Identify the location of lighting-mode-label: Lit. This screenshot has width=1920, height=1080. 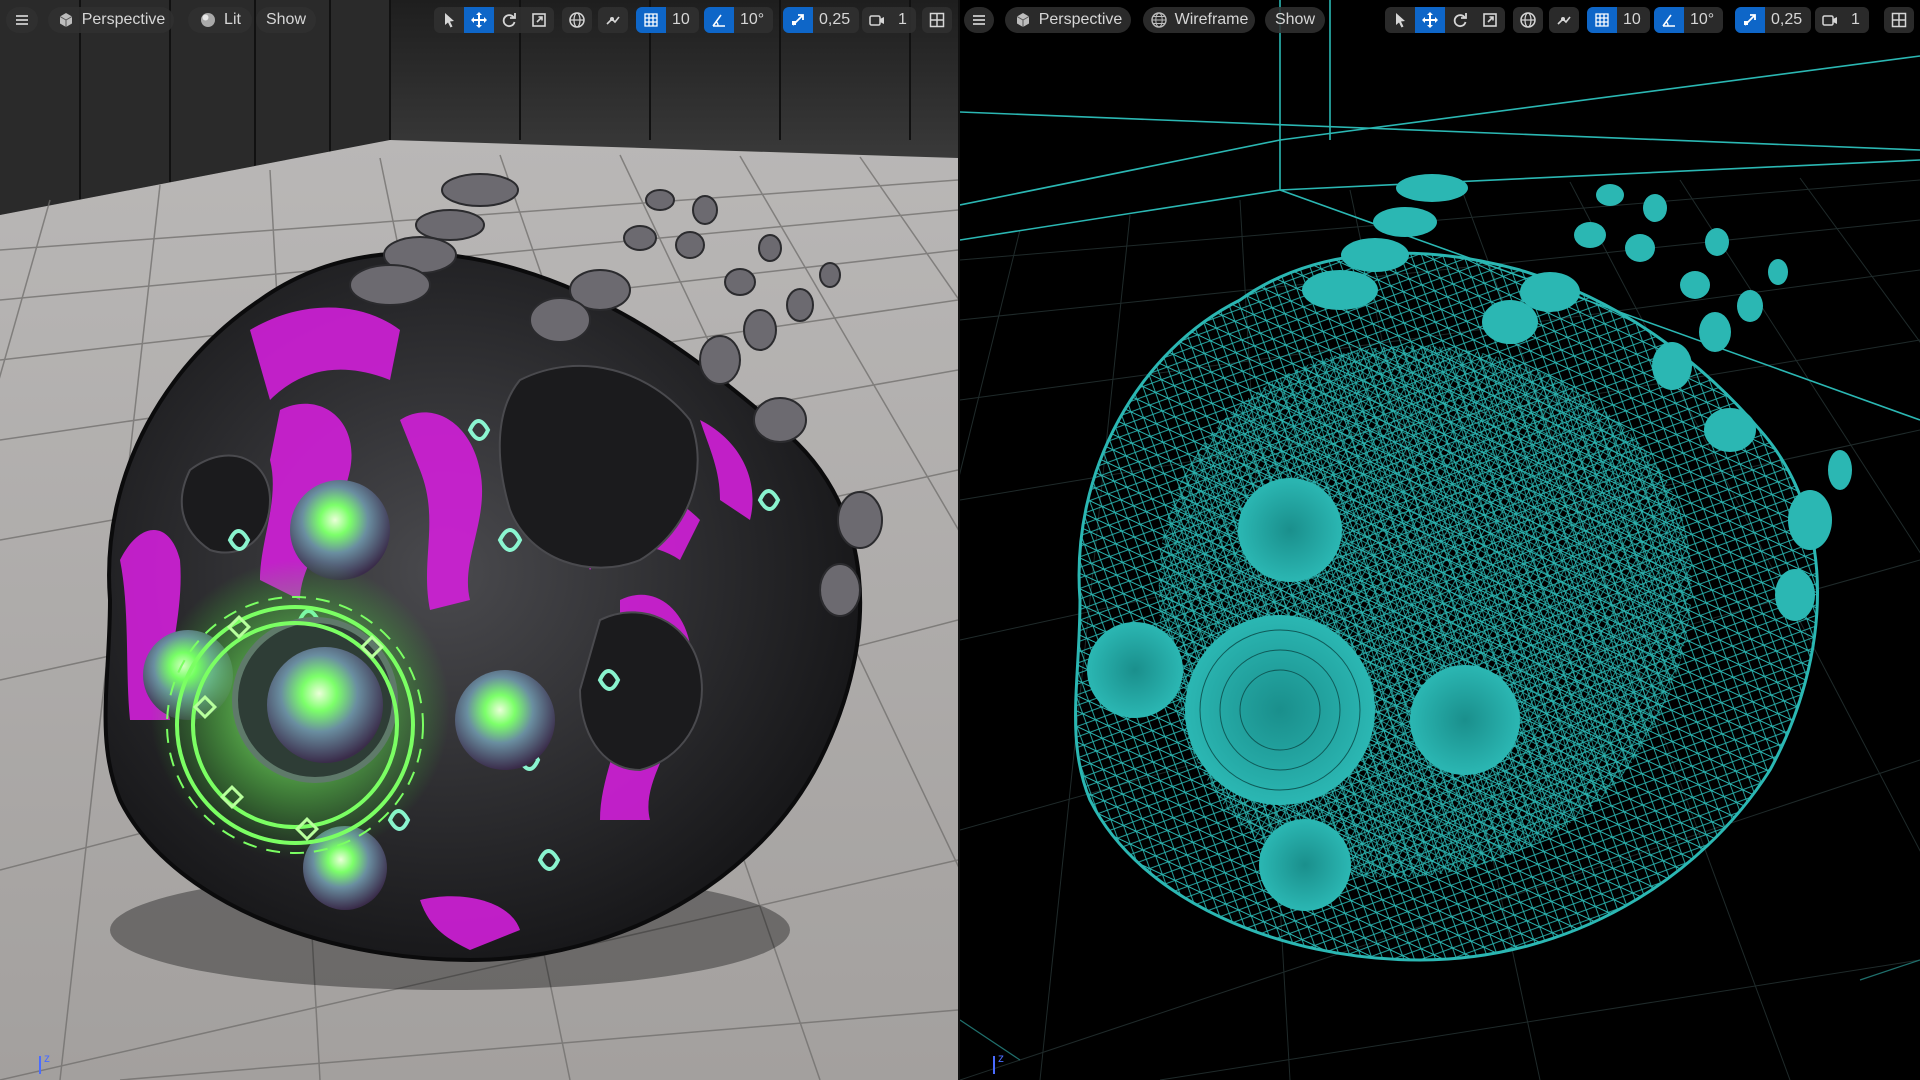
(232, 19).